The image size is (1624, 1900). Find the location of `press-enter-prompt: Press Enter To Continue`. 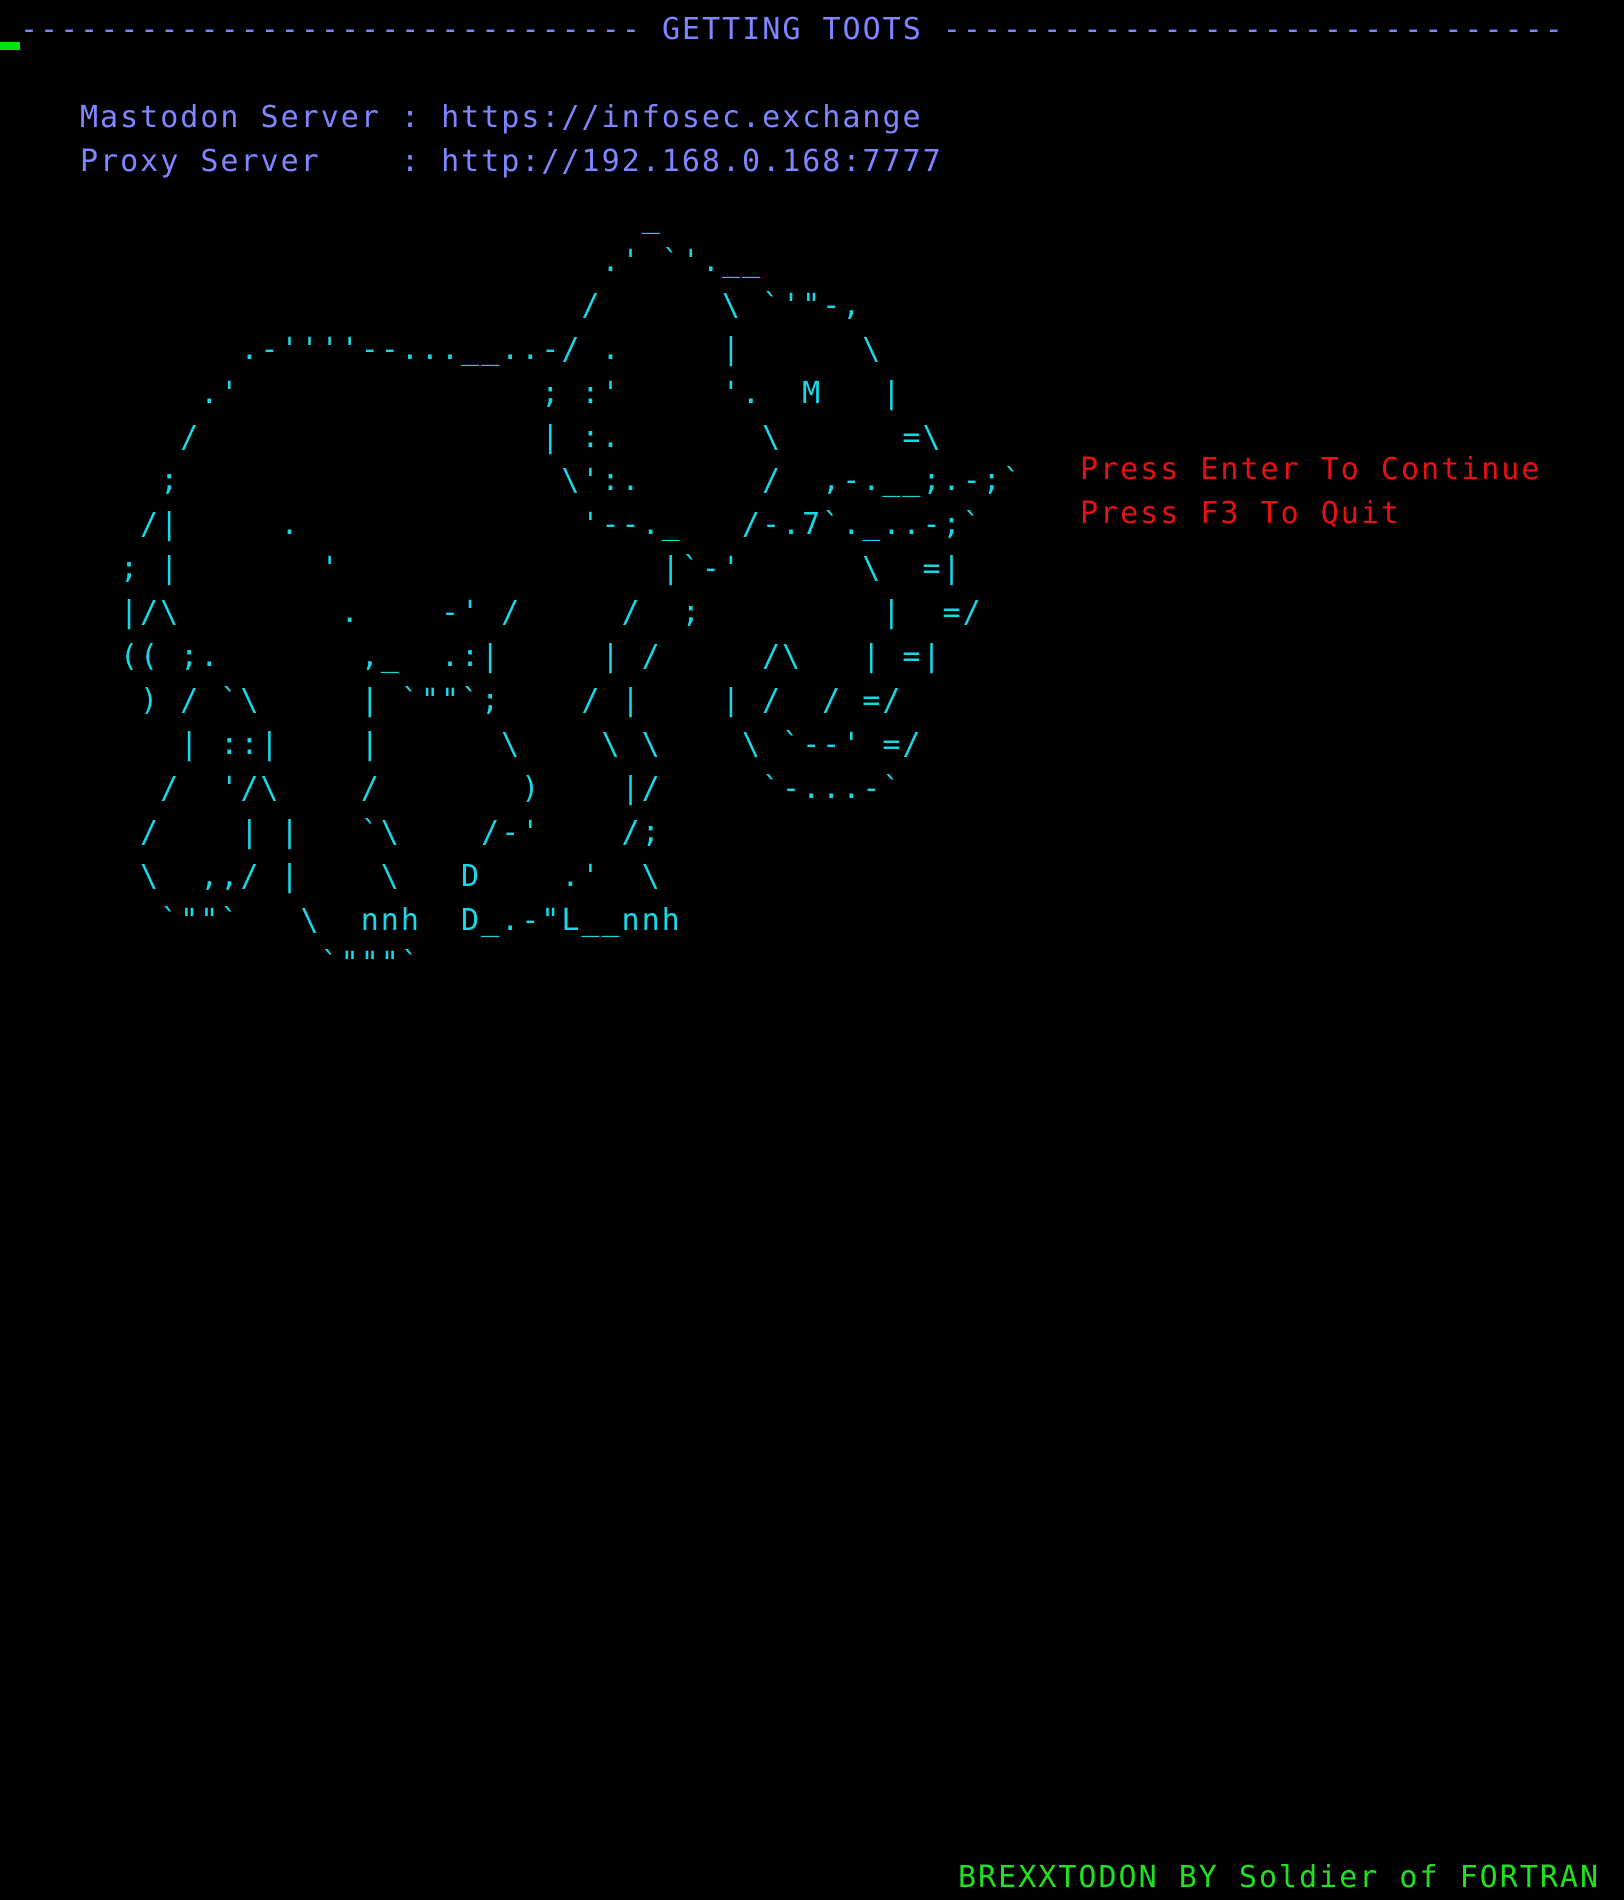

press-enter-prompt: Press Enter To Continue is located at coordinates (1311, 469).